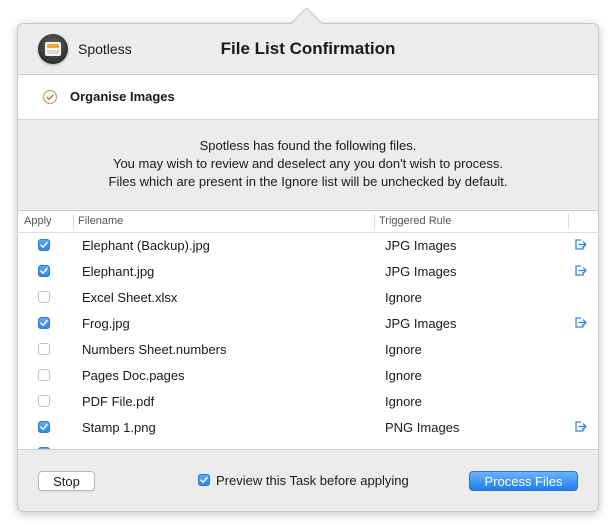  What do you see at coordinates (154, 349) in the screenshot?
I see `filename-cell: Numbers Sheet.numbers` at bounding box center [154, 349].